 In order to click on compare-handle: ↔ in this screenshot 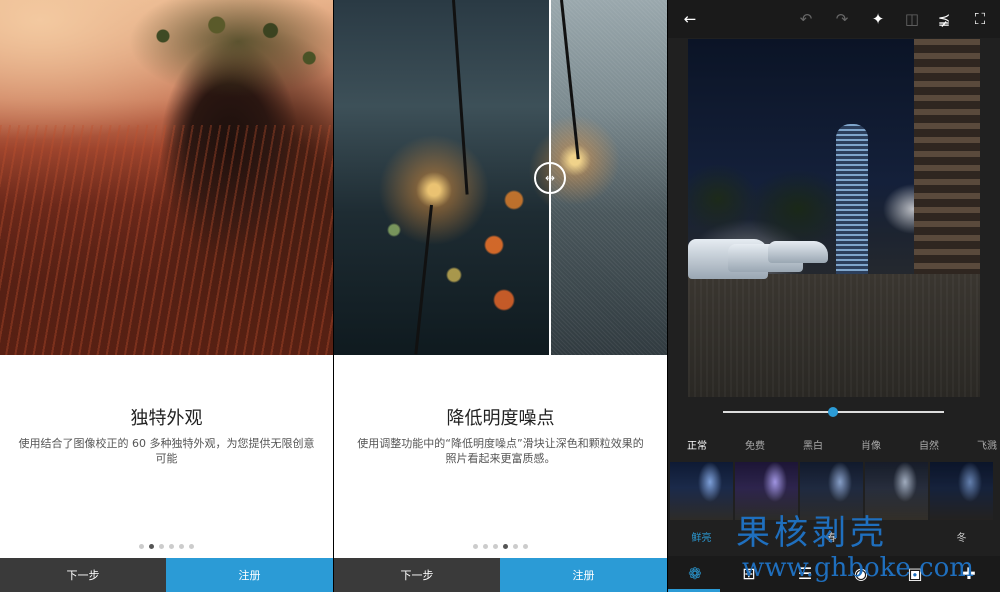, I will do `click(550, 178)`.